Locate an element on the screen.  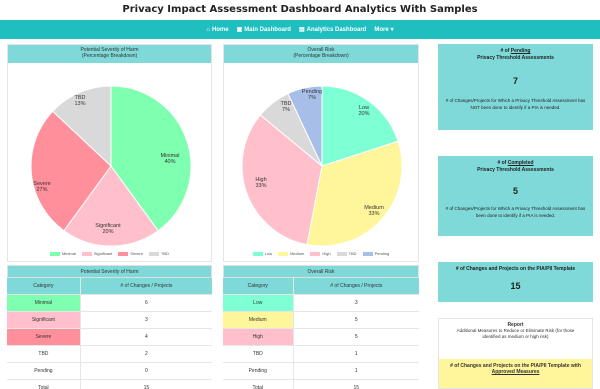
risk-cat-high: High is located at coordinates (258, 337).